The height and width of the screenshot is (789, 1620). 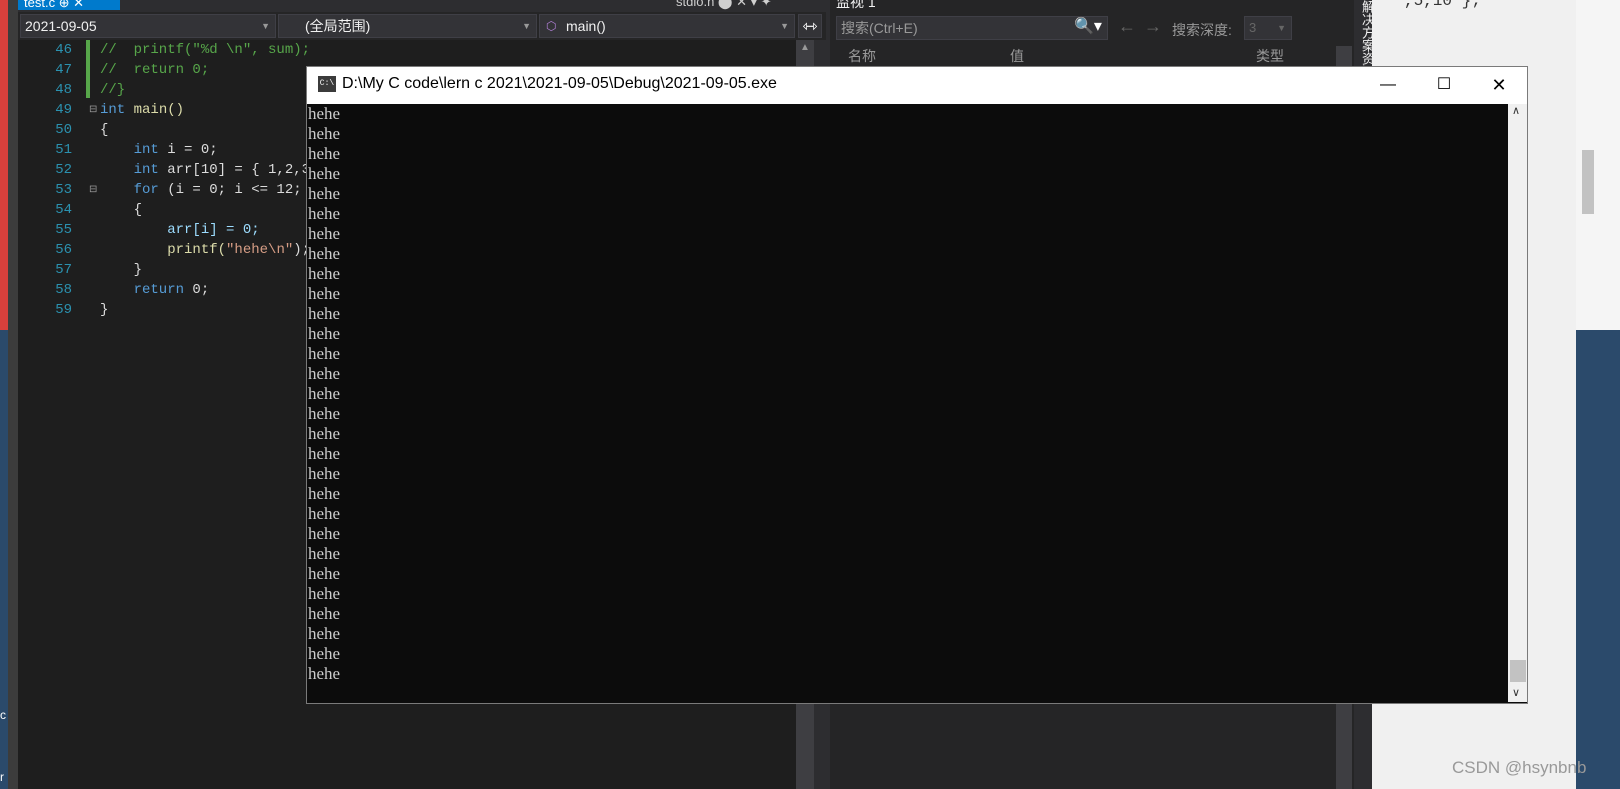 What do you see at coordinates (4, 165) in the screenshot?
I see `desktop-red-strip` at bounding box center [4, 165].